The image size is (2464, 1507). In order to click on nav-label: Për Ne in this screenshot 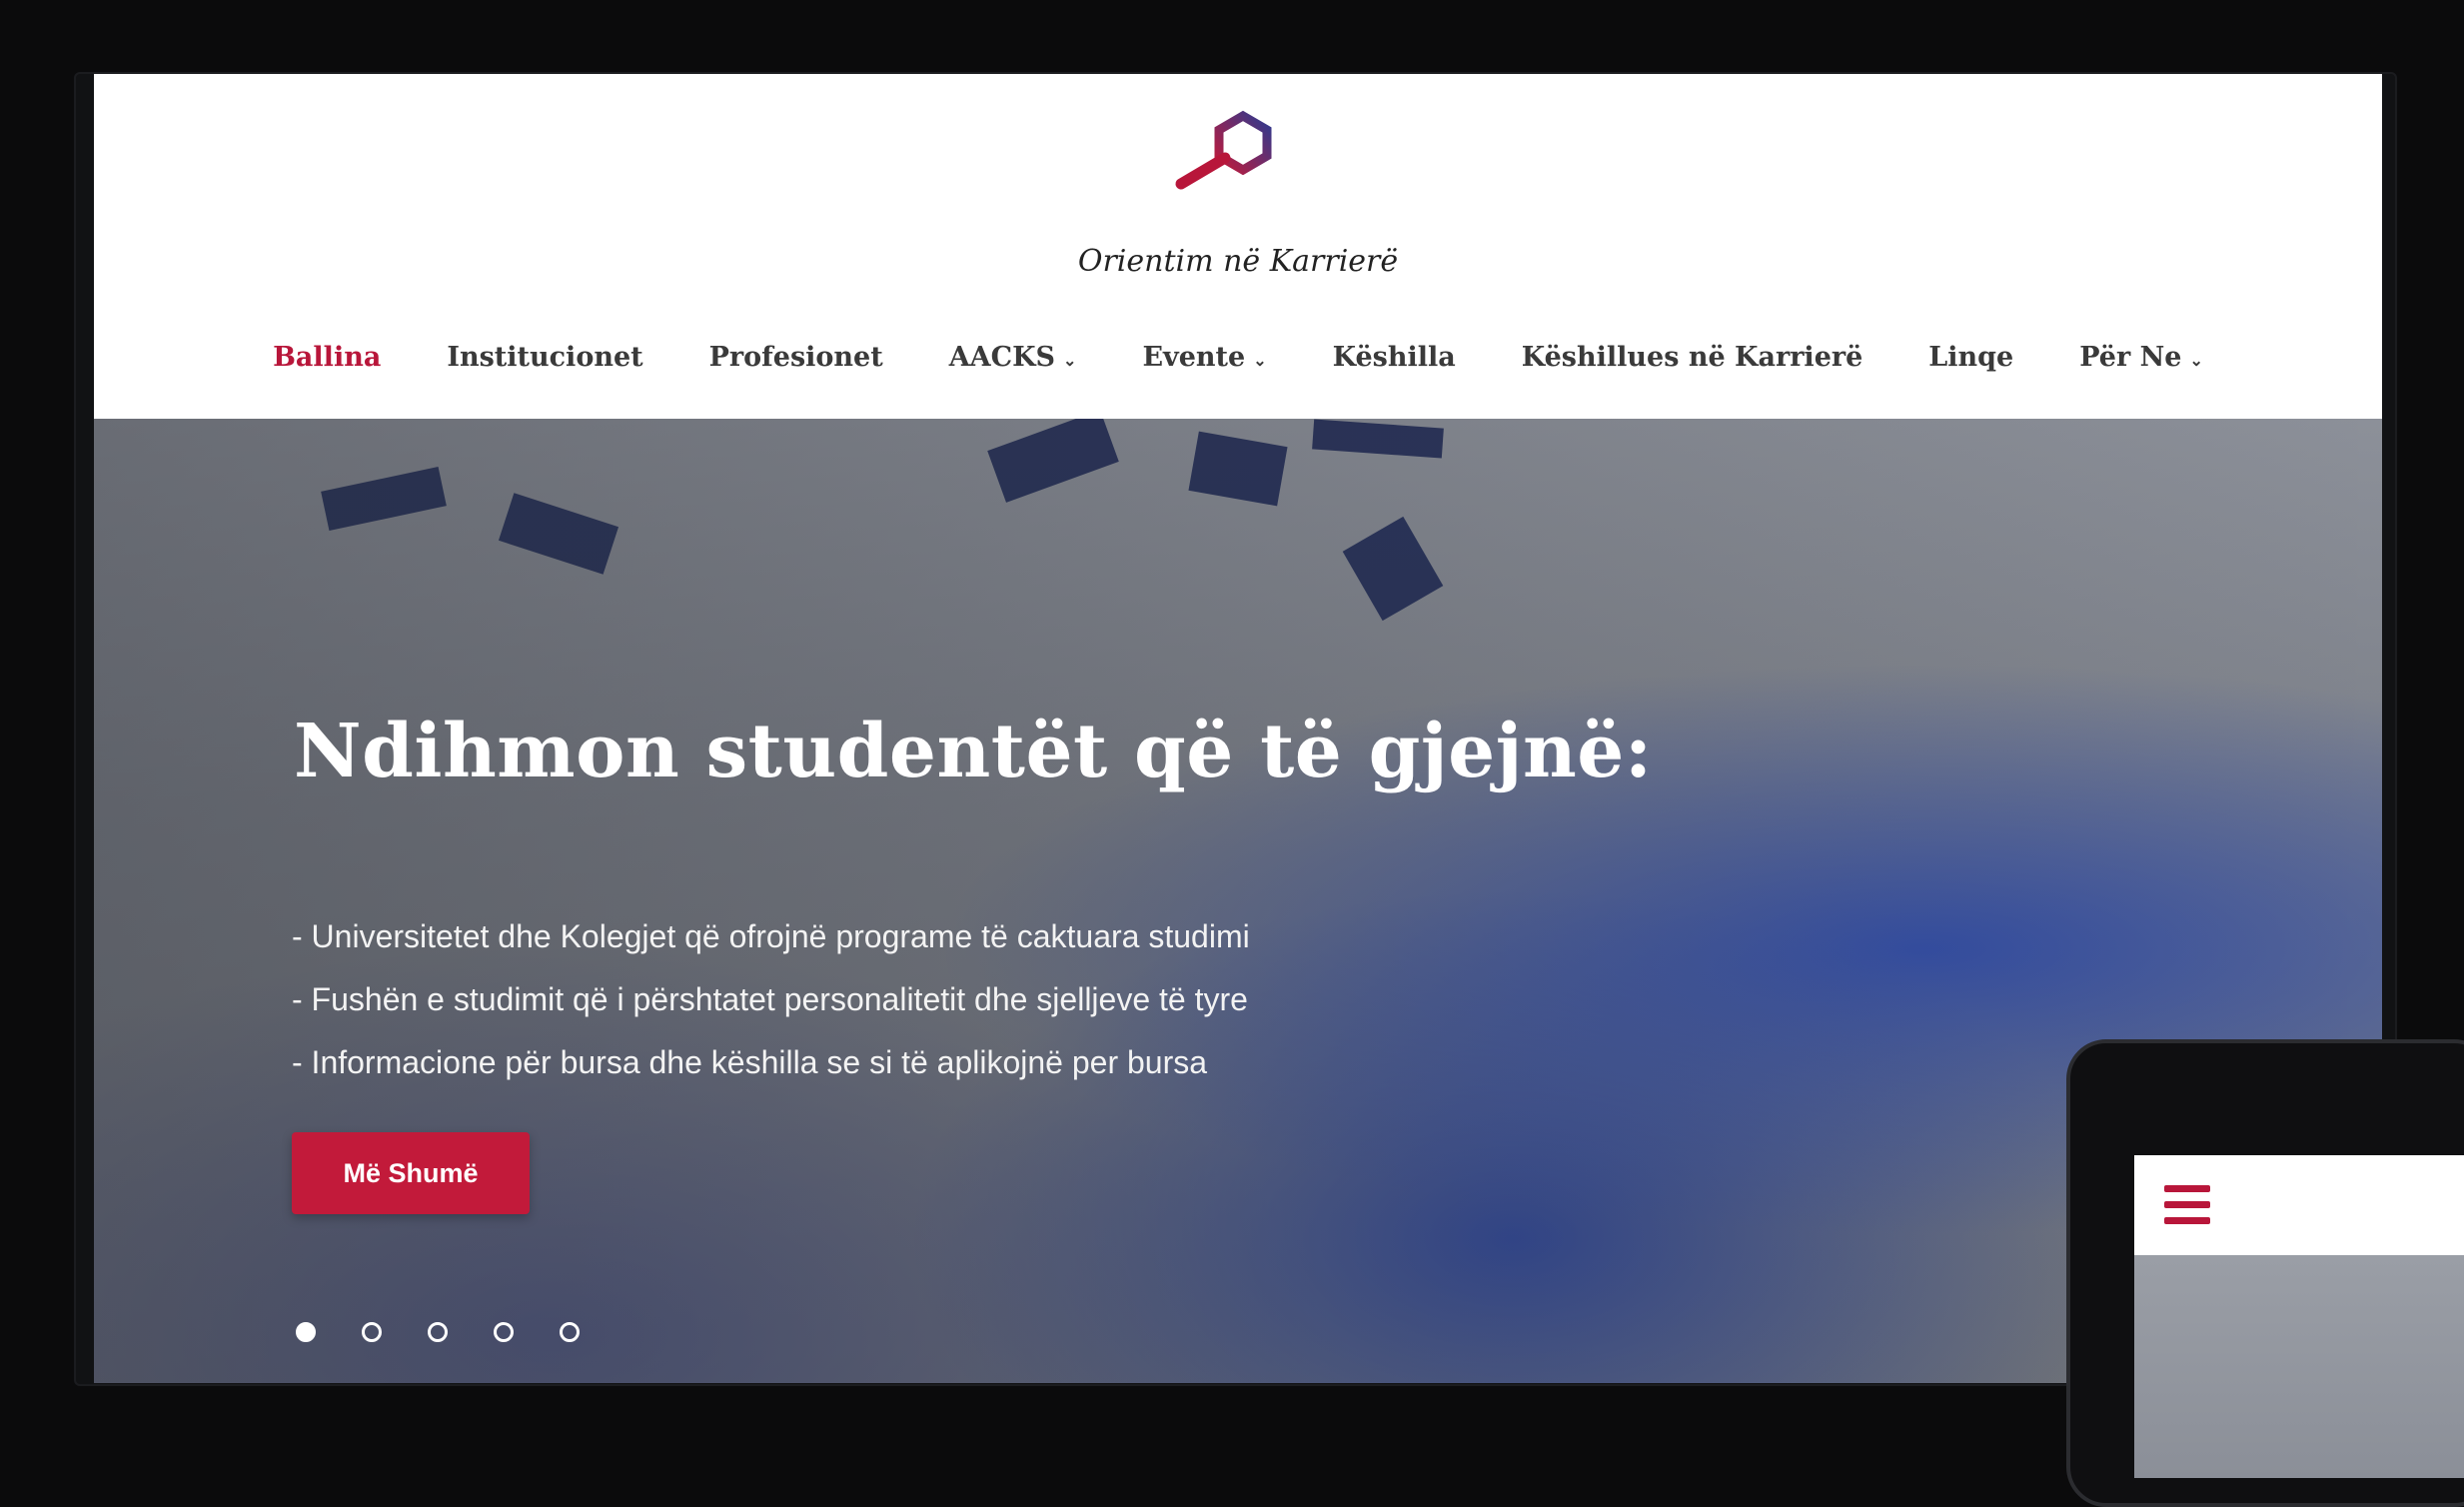, I will do `click(2130, 357)`.